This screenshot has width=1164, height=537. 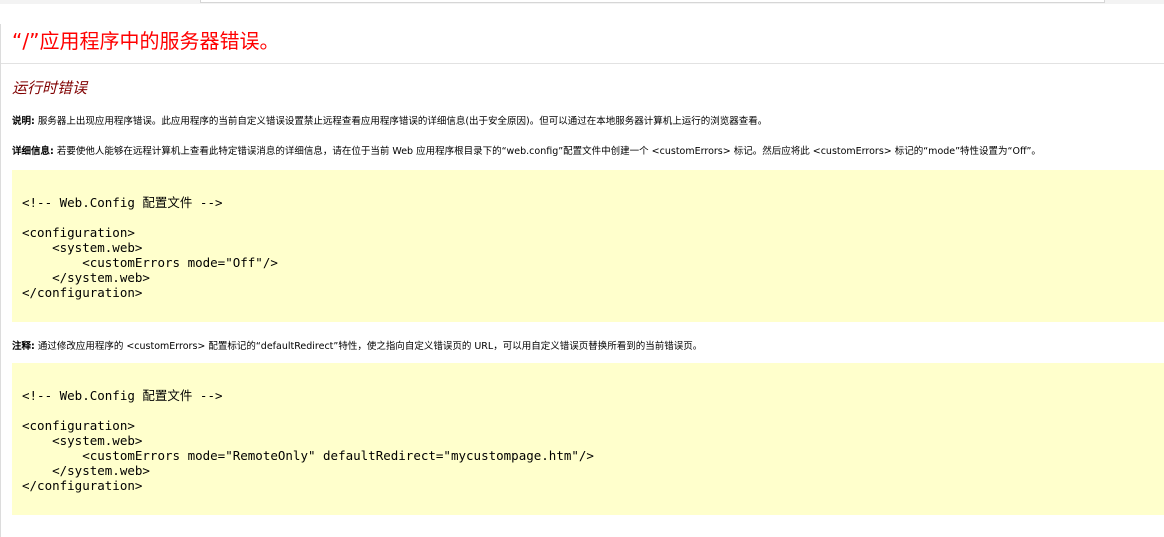 What do you see at coordinates (23, 121) in the screenshot?
I see `description-label: 说明:` at bounding box center [23, 121].